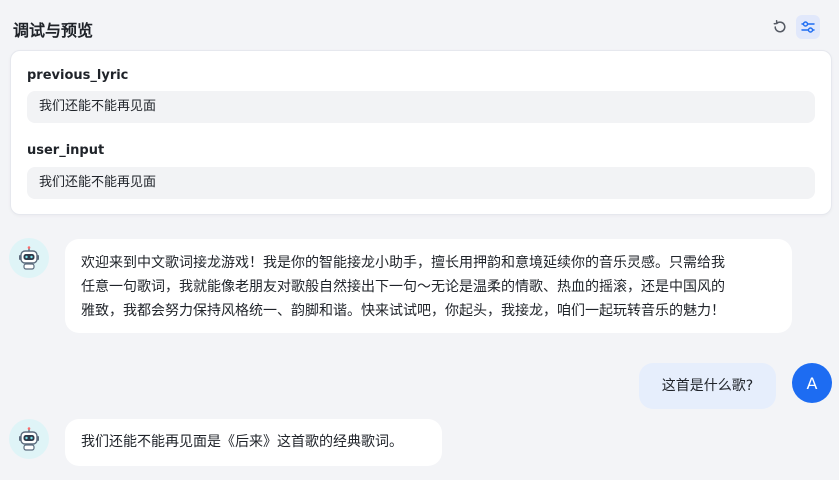 The width and height of the screenshot is (839, 480). I want to click on bot-reply-message: 我们还能不能再见面是《后来》这首歌的经典歌词。, so click(253, 442).